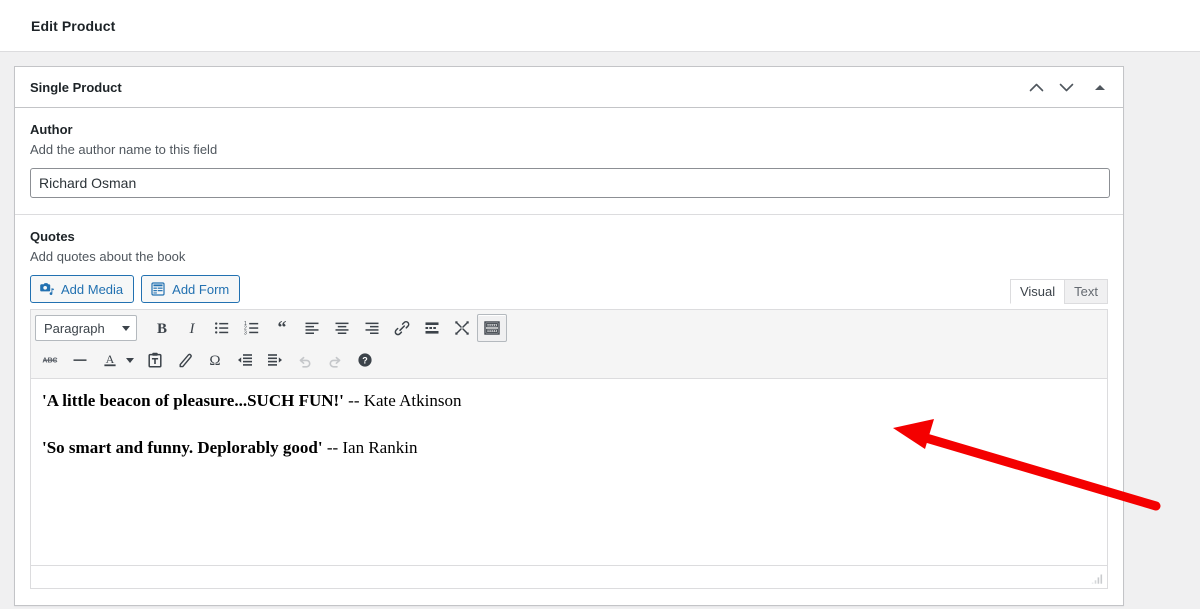 This screenshot has width=1200, height=609. Describe the element at coordinates (1097, 579) in the screenshot. I see `resize-handle` at that location.